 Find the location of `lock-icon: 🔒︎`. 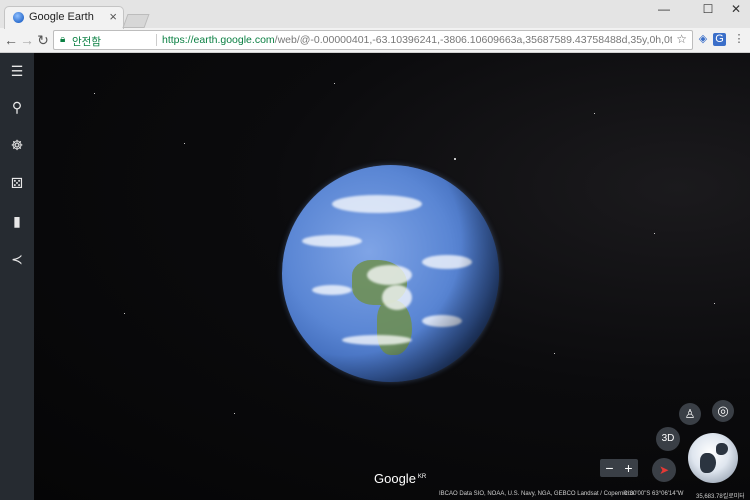

lock-icon: 🔒︎ is located at coordinates (63, 39).